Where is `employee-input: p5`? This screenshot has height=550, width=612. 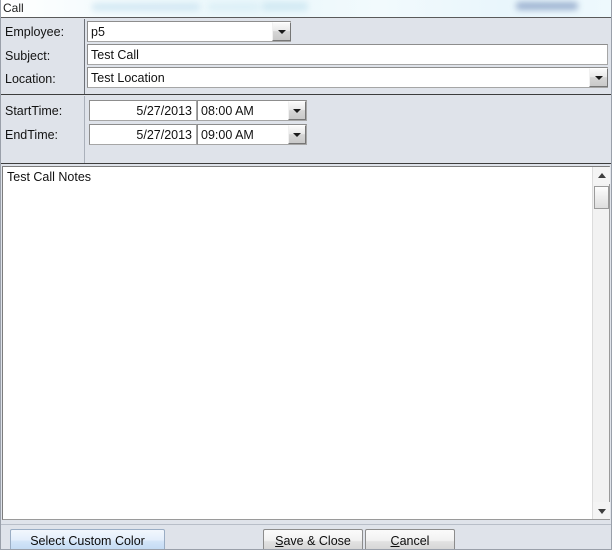
employee-input: p5 is located at coordinates (189, 31).